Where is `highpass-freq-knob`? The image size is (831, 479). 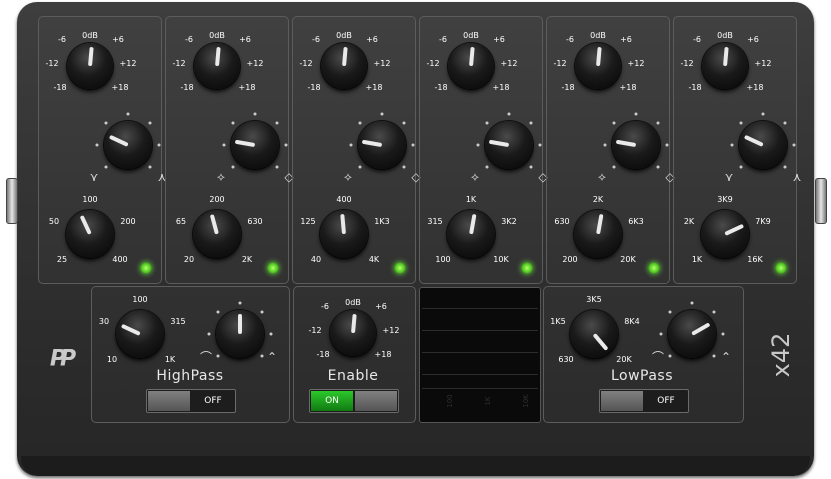 highpass-freq-knob is located at coordinates (140, 334).